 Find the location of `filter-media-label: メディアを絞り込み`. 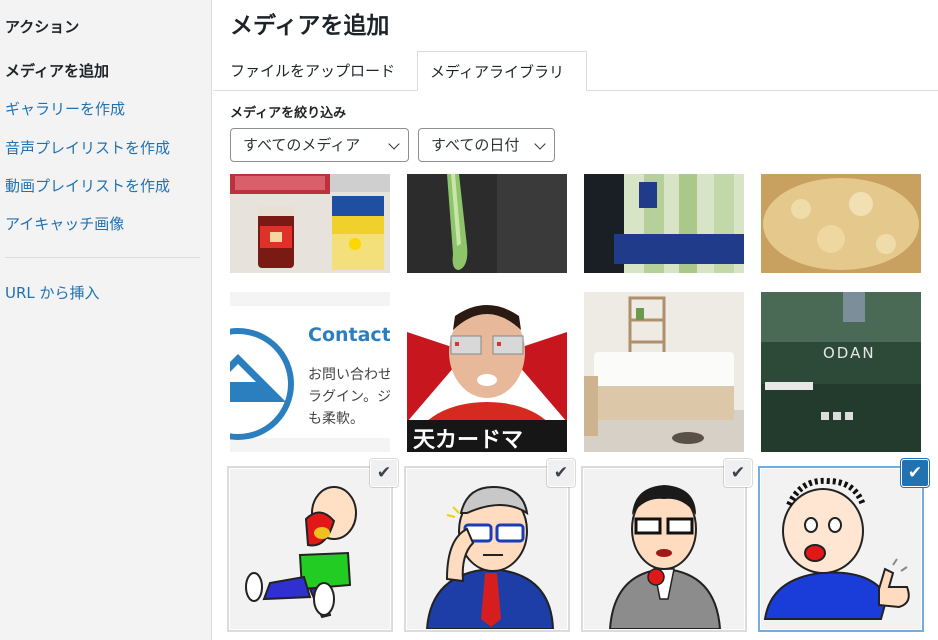

filter-media-label: メディアを絞り込み is located at coordinates (288, 113).